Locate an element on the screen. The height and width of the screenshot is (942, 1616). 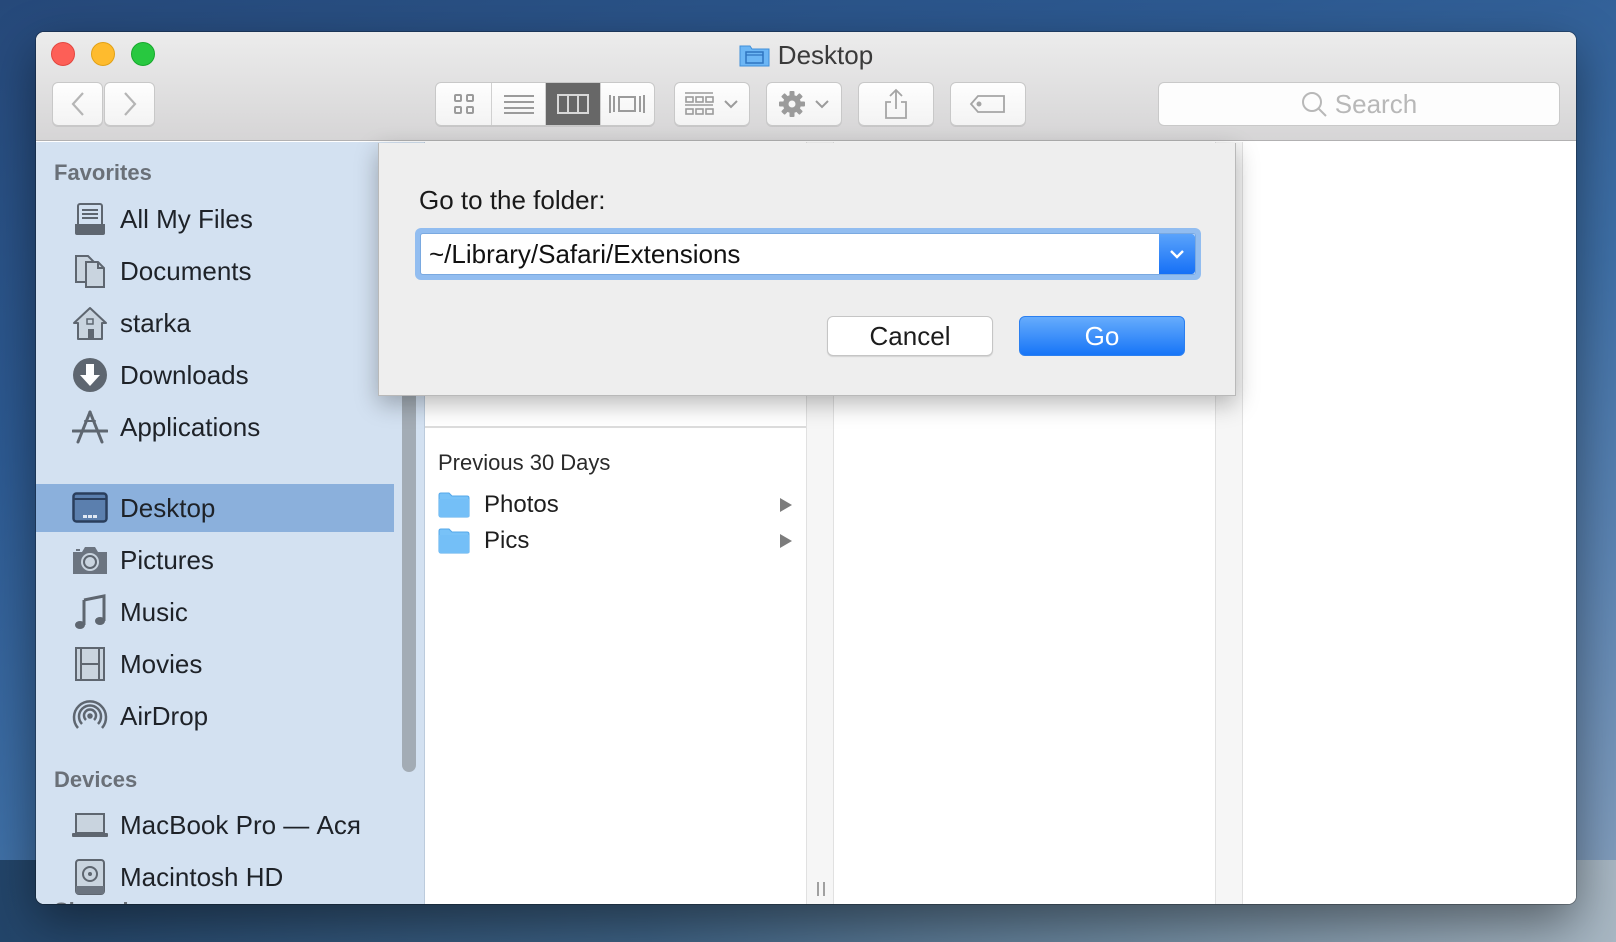
sidebar-item-home: starka is located at coordinates (215, 323).